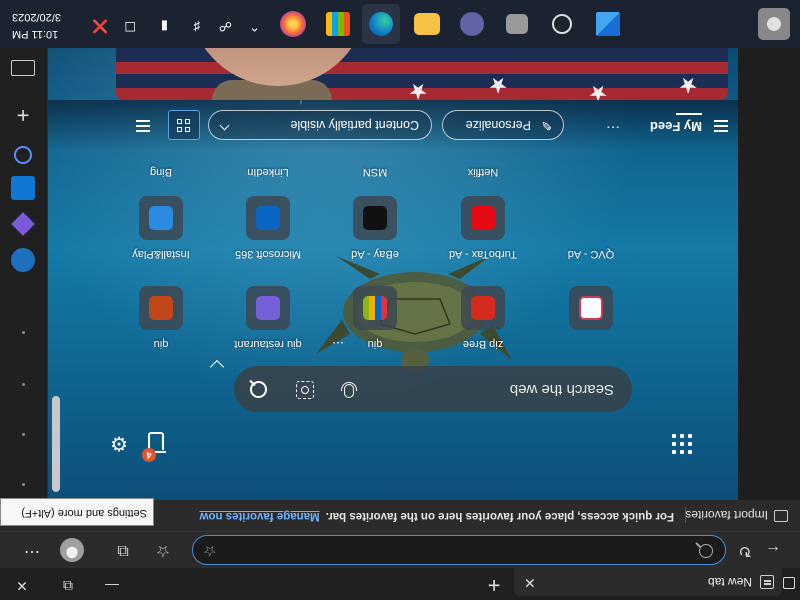 Image resolution: width=800 pixels, height=600 pixels. Describe the element at coordinates (745, 550) in the screenshot. I see `refresh-button: ↻` at that location.